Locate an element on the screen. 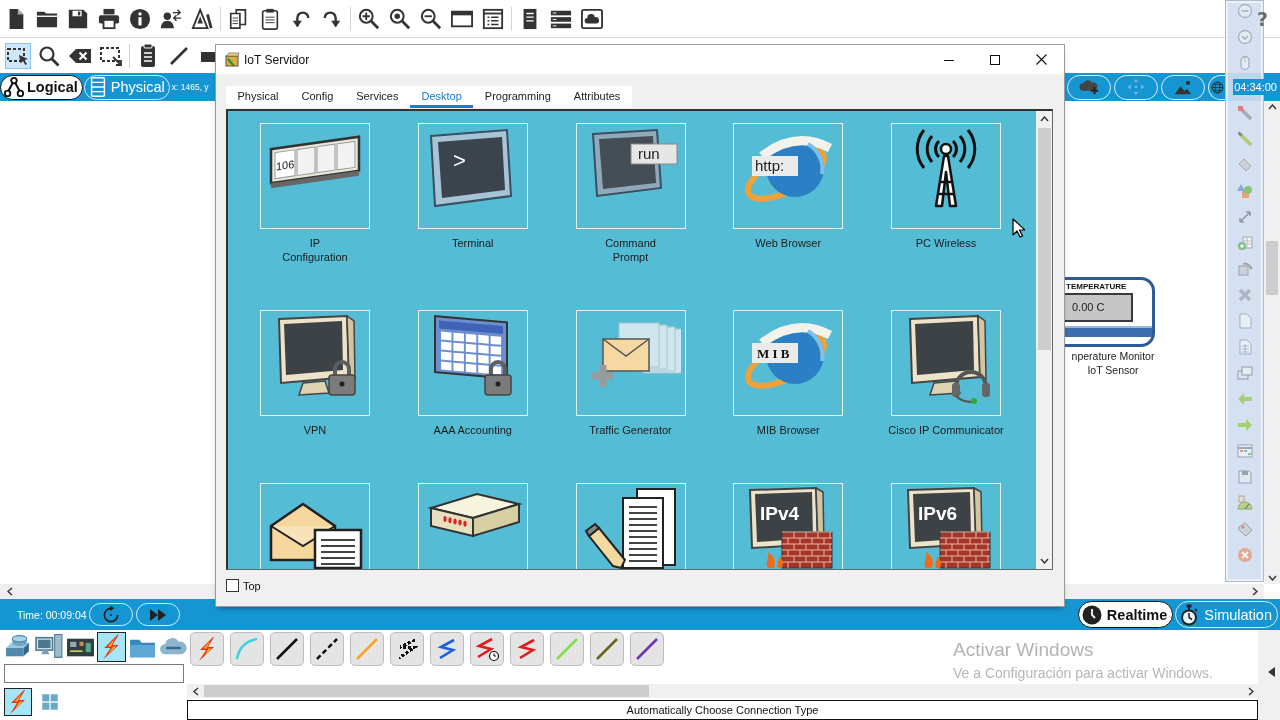 This screenshot has width=1280, height=720. app-label: IP Configuration is located at coordinates (315, 250).